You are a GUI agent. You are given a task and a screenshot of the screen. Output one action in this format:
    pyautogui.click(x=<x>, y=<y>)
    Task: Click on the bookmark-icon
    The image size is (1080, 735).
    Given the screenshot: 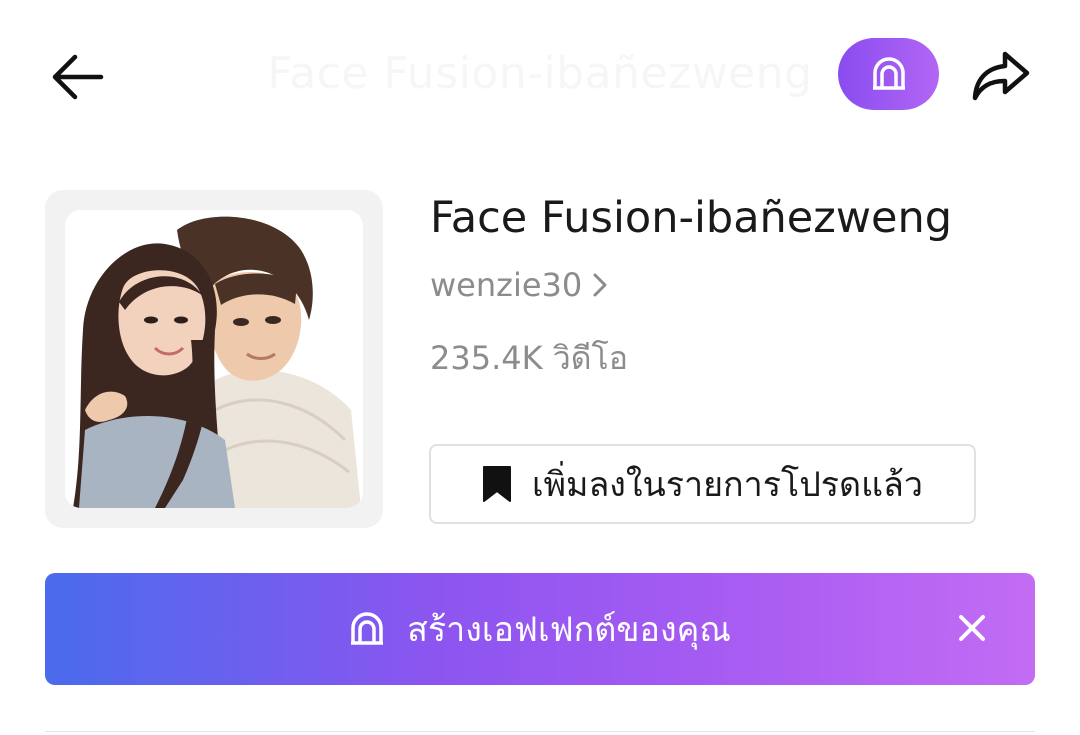 What is the action you would take?
    pyautogui.click(x=497, y=484)
    